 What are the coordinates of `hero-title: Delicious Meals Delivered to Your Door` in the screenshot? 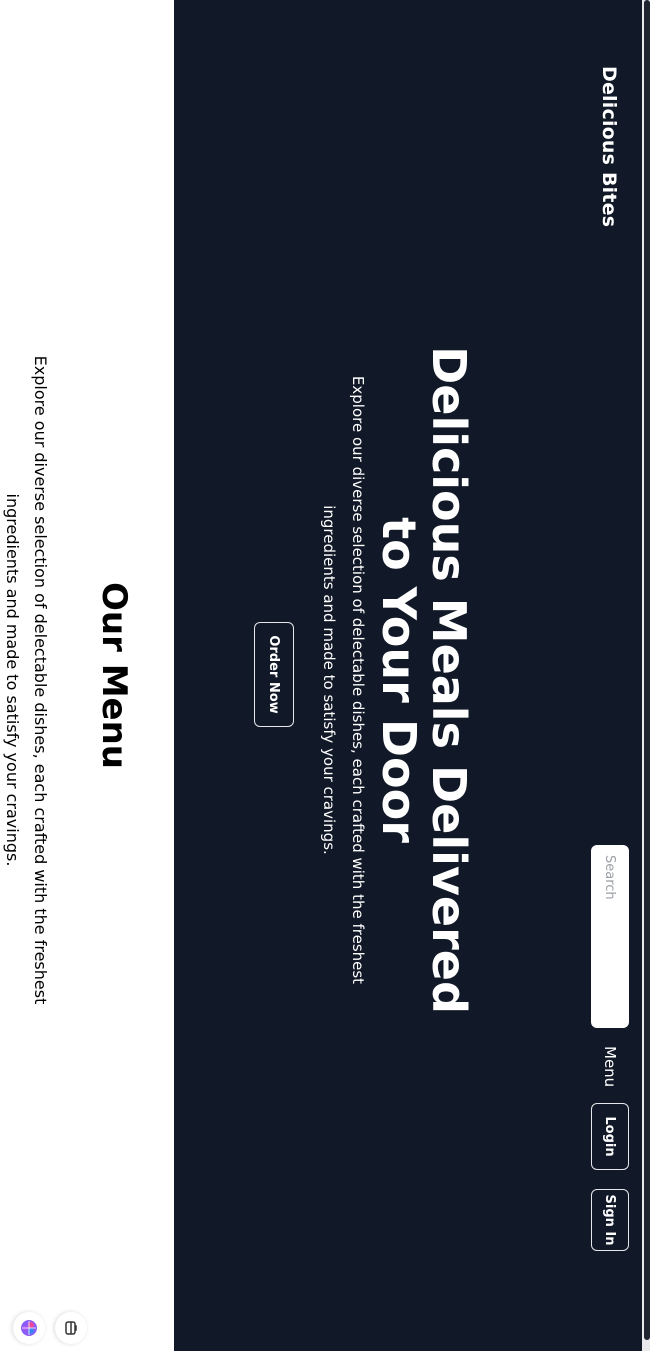 It's located at (424, 680).